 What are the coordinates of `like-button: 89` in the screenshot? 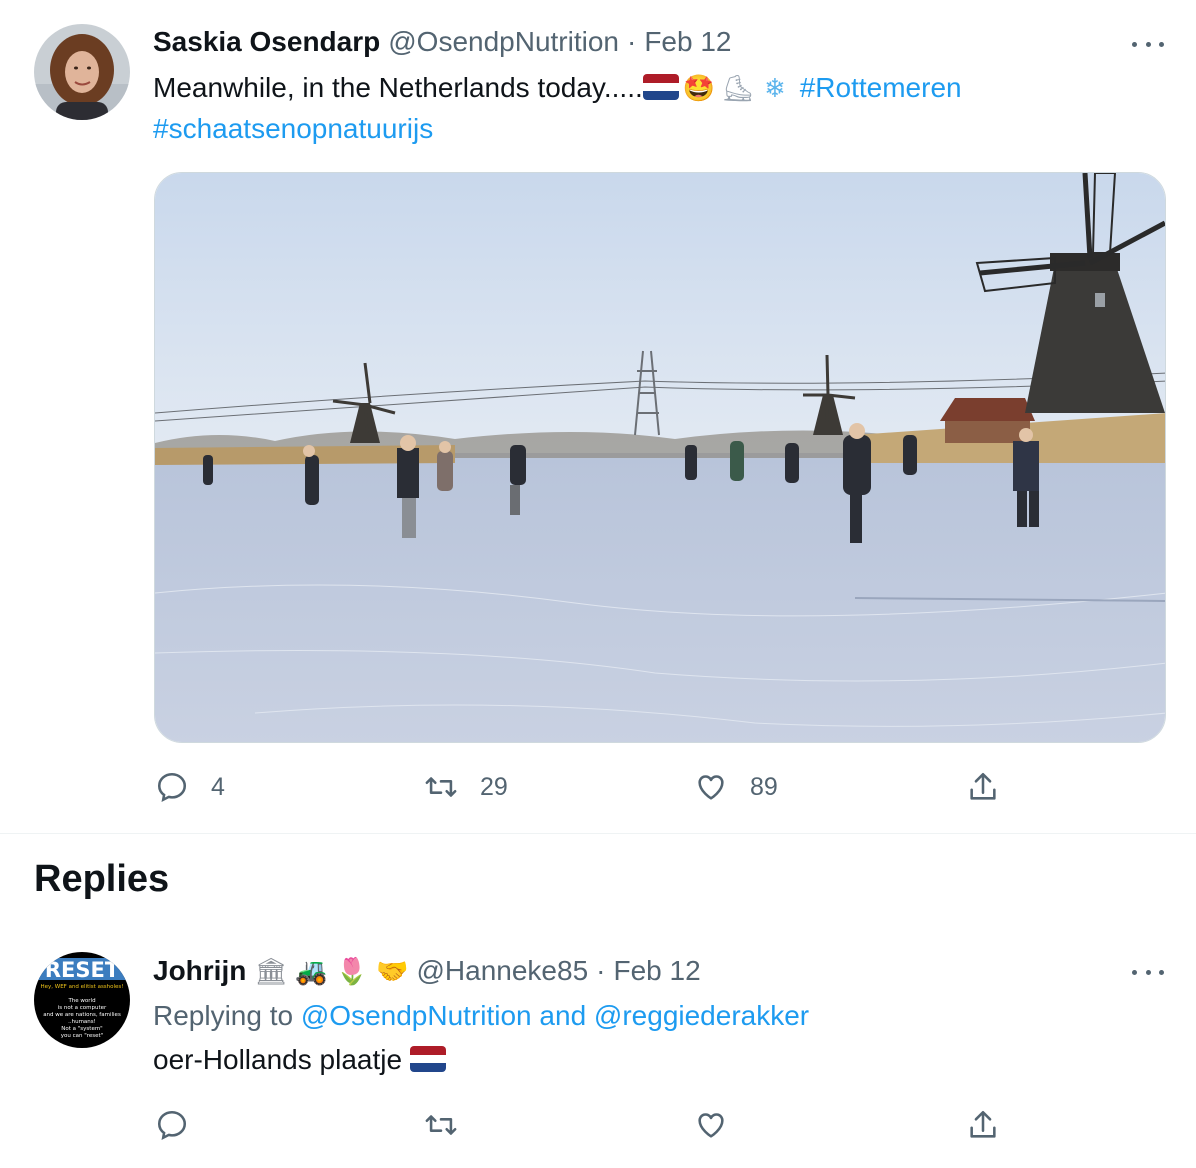 It's located at (736, 787).